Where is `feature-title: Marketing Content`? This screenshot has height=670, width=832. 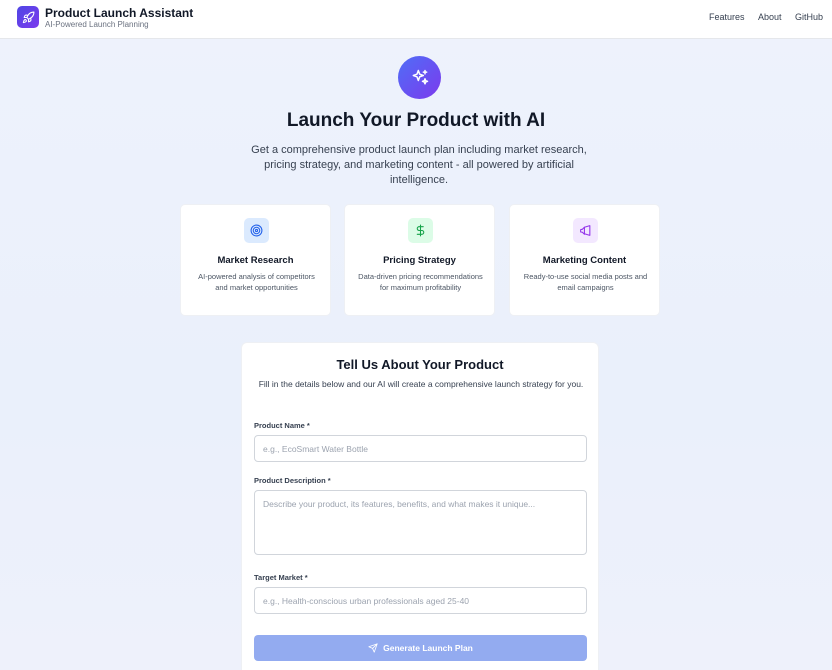
feature-title: Marketing Content is located at coordinates (584, 260).